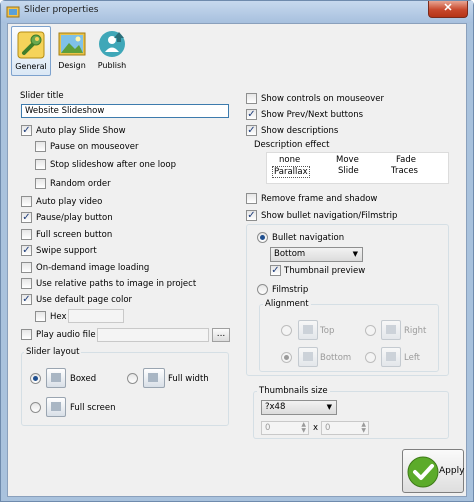 Image resolution: width=474 pixels, height=502 pixels. Describe the element at coordinates (370, 330) in the screenshot. I see `align-right-radio` at that location.